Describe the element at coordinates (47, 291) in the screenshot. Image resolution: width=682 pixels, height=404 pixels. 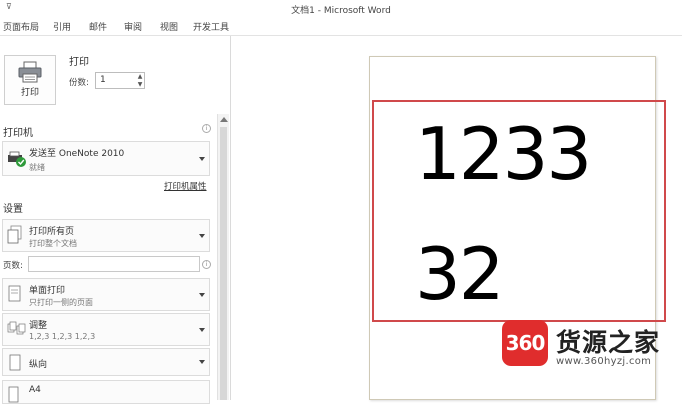
I see `sides-main: 单面打印` at that location.